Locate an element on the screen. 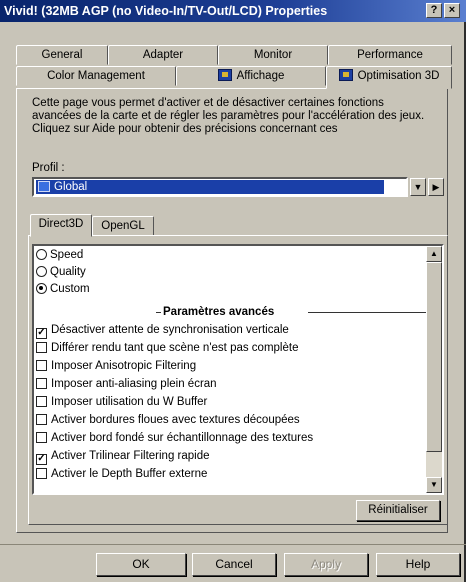  ok-button: OK is located at coordinates (141, 564).